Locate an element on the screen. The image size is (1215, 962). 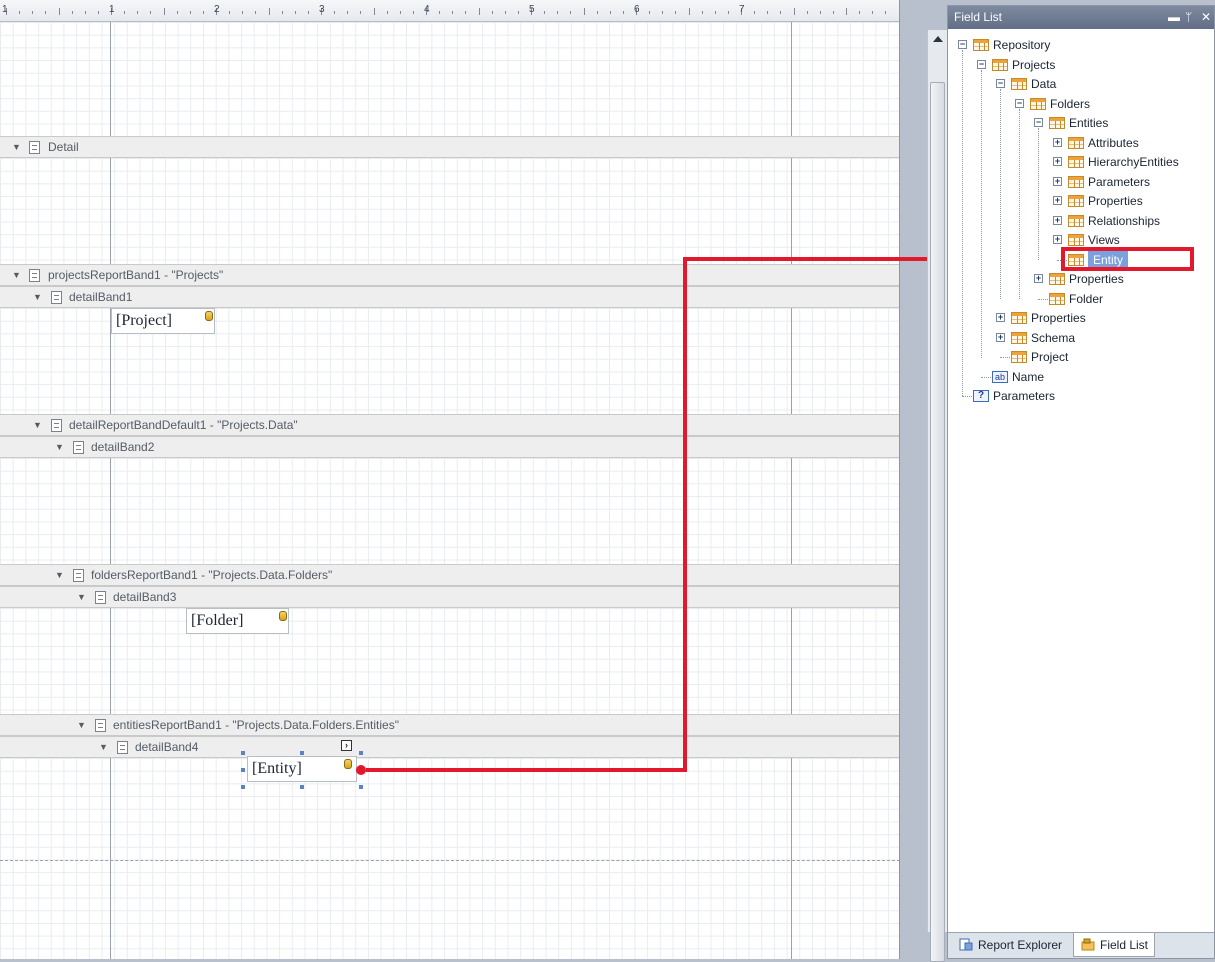
scroll-thumb is located at coordinates (937, 522).